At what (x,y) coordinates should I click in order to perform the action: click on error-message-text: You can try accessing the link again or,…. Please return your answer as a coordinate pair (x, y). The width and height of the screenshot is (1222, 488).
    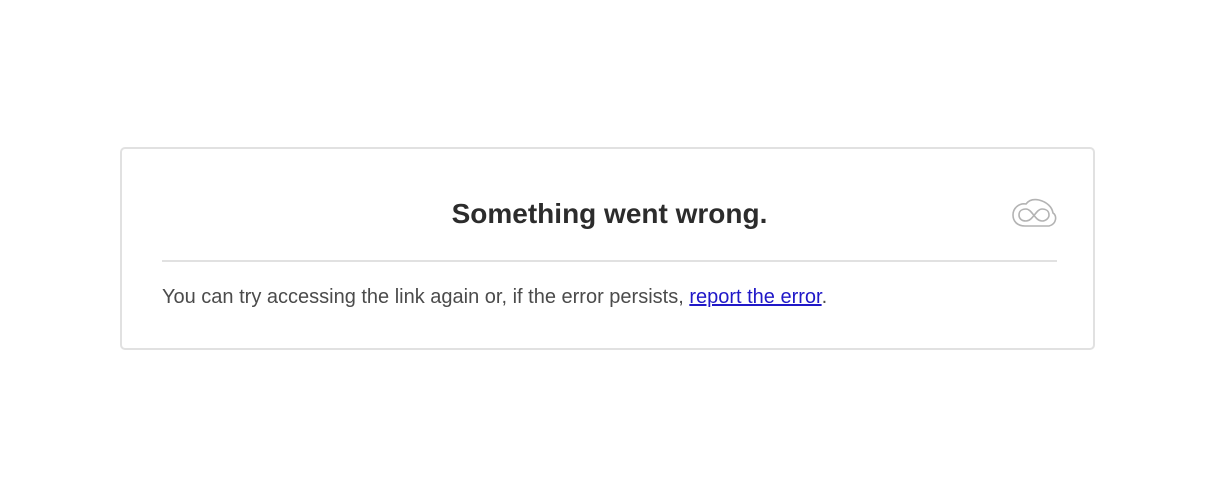
    Looking at the image, I should click on (426, 297).